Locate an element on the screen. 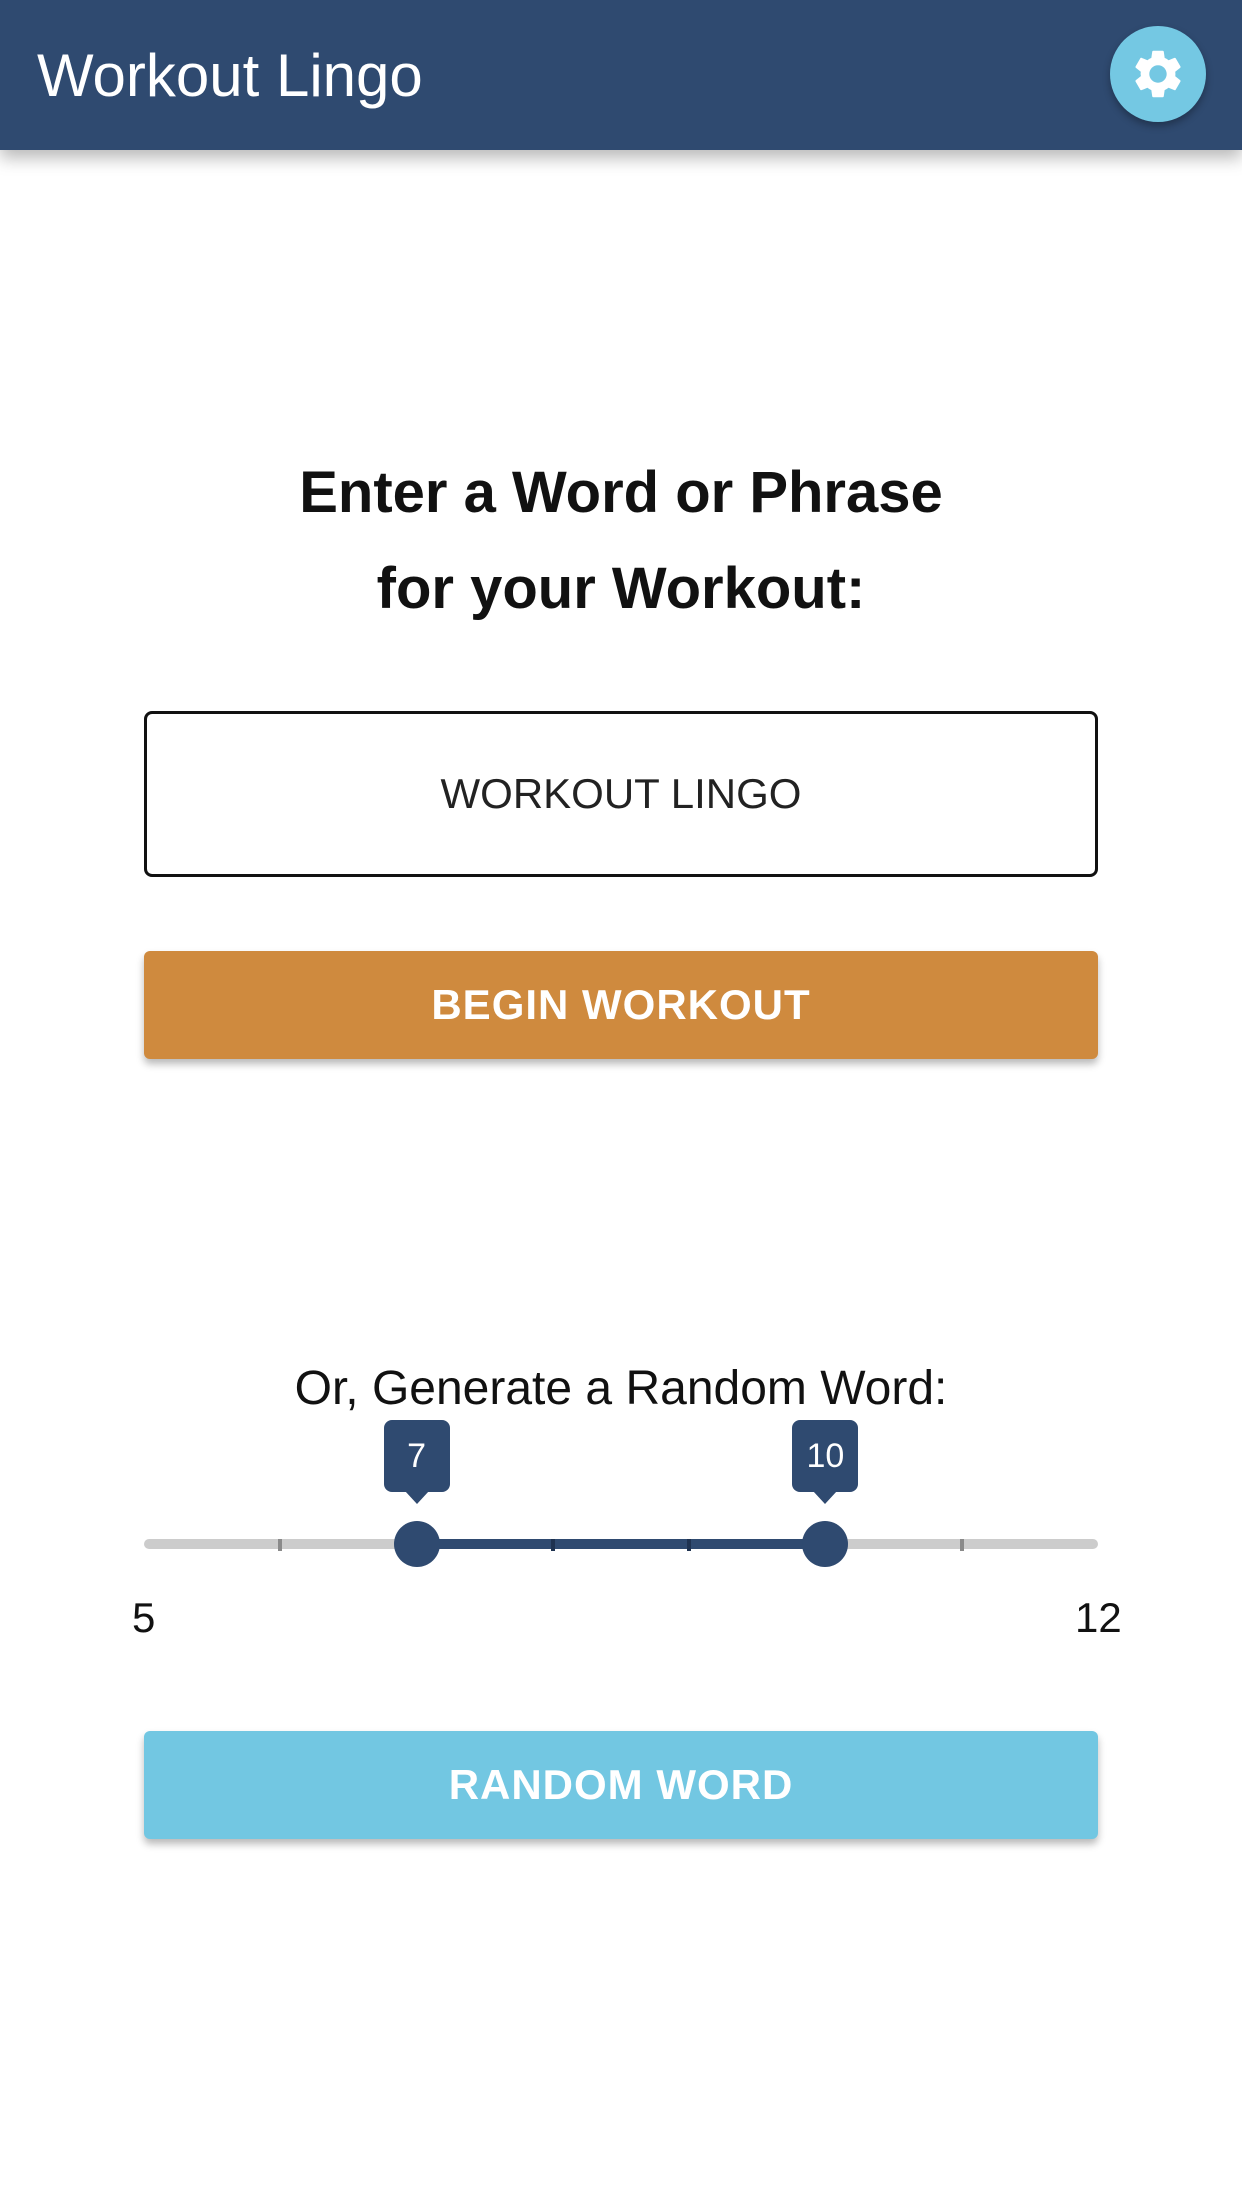 The image size is (1242, 2208). random-word-button-label: RANDOM WORD is located at coordinates (621, 1784).